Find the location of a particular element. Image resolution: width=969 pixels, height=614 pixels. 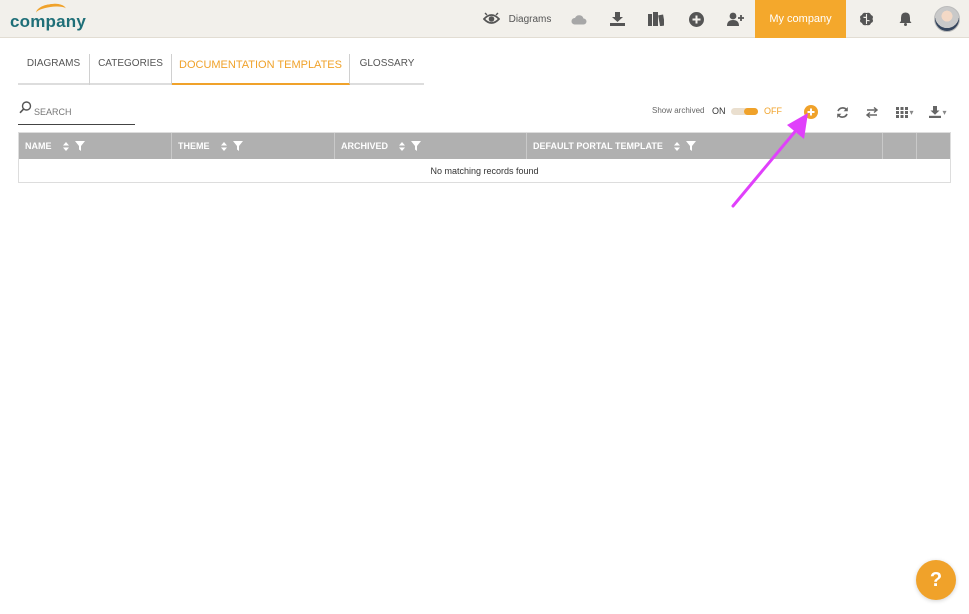

nav-library is located at coordinates (656, 19).